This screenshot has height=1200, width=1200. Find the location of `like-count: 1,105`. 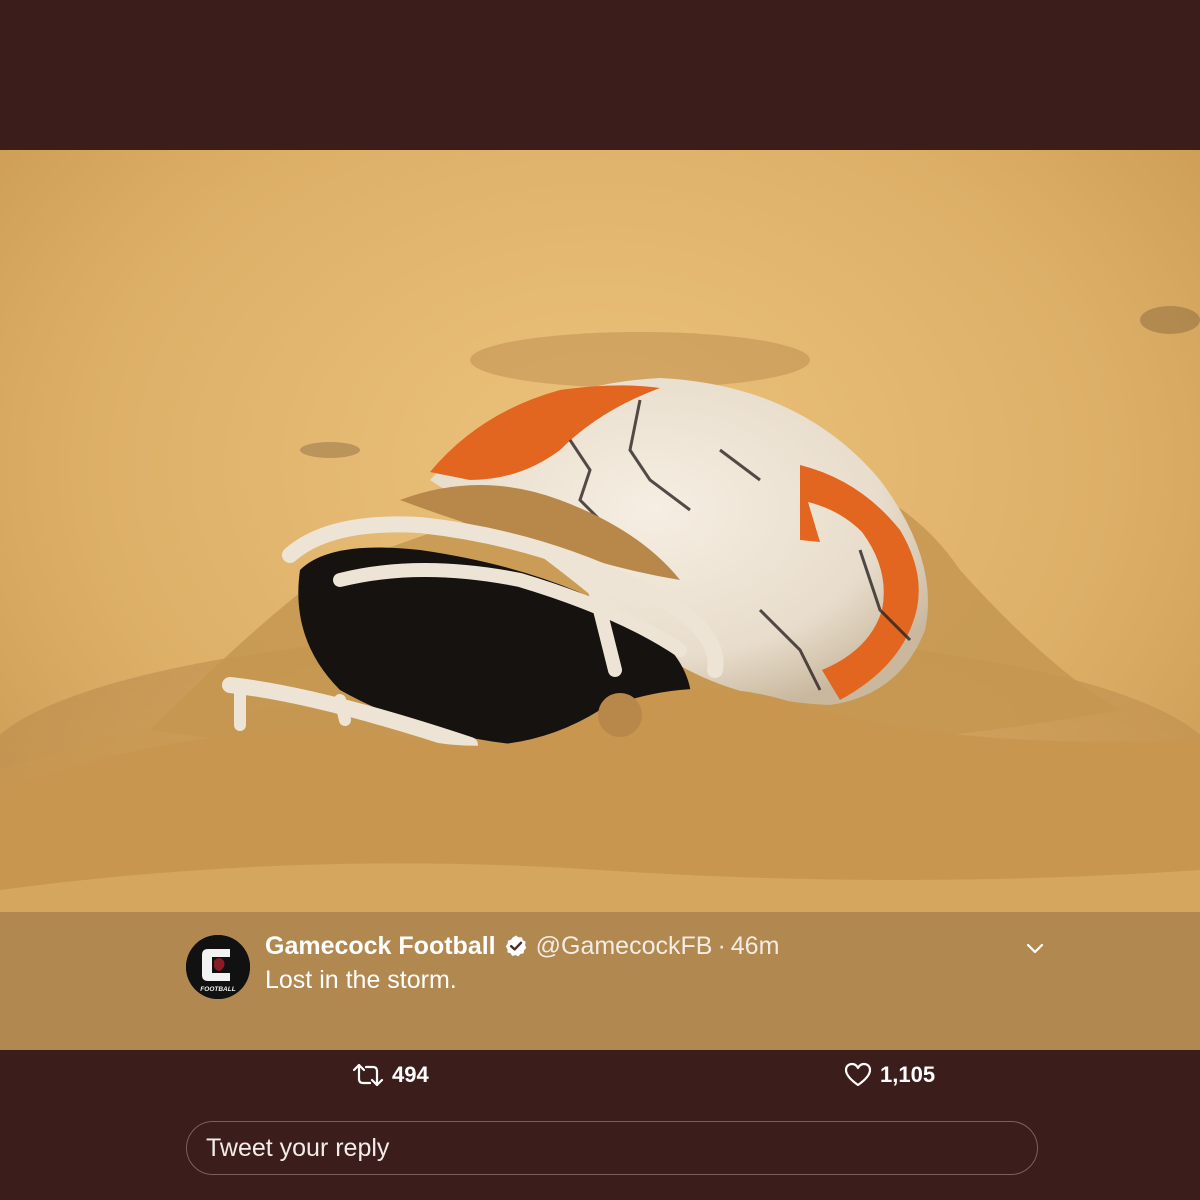

like-count: 1,105 is located at coordinates (908, 1074).